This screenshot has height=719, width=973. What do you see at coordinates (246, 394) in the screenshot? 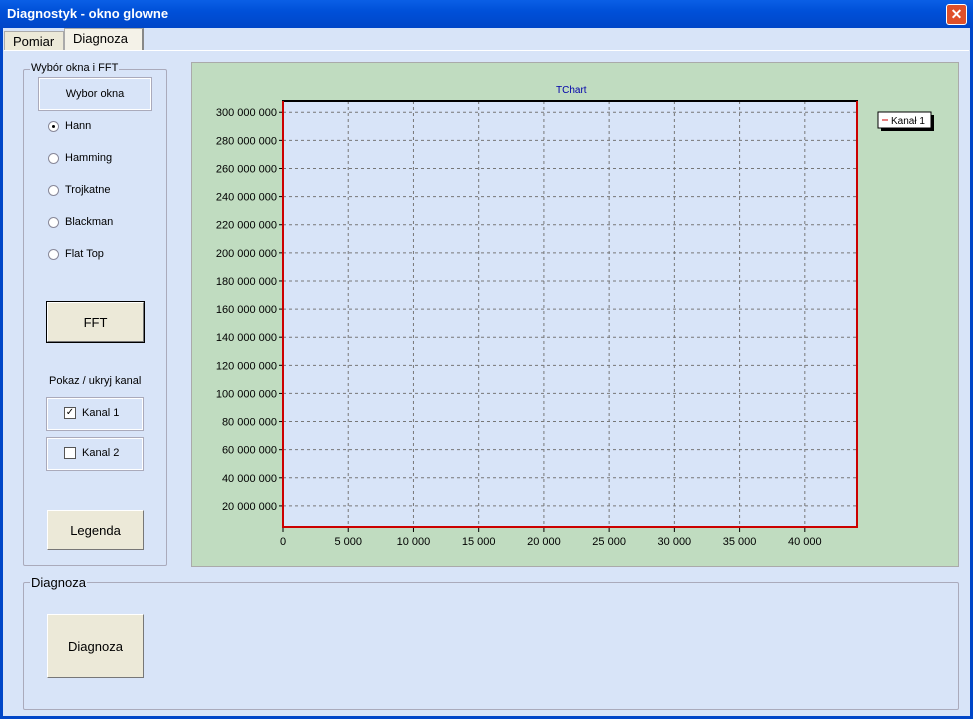
I see `y-tick-label: 100 000 000` at bounding box center [246, 394].